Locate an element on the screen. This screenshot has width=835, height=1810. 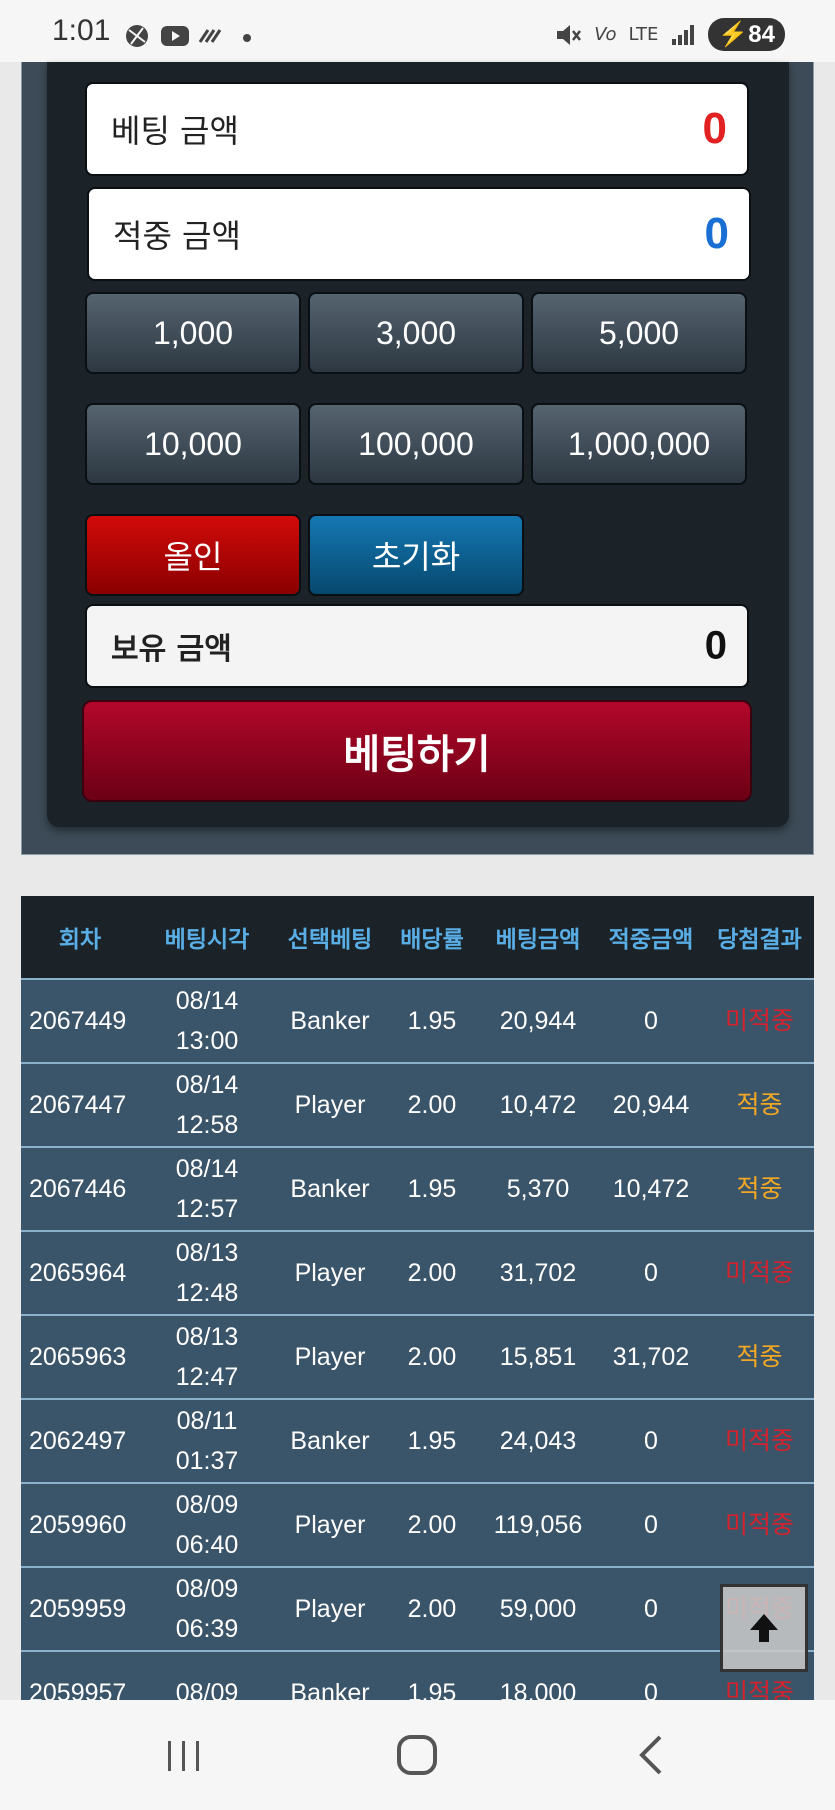
table-row: 2067449 08/14 13:00 Banker 1.95 20,944 0 미적중 is located at coordinates (417, 1020).